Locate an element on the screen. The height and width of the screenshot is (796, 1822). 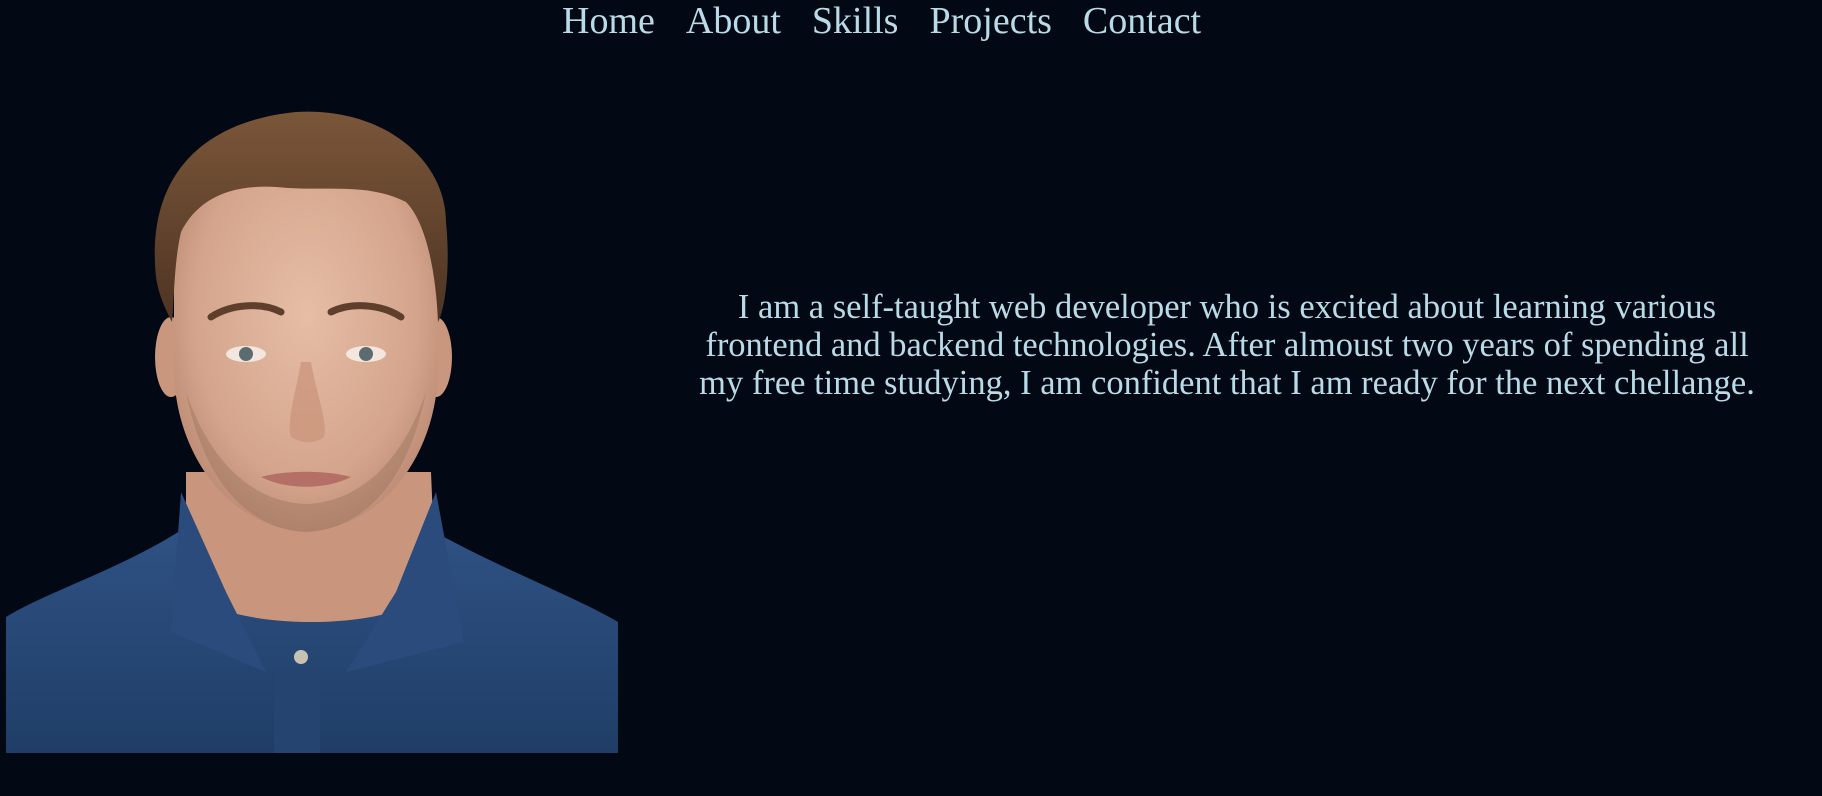
shirt-placket is located at coordinates (297, 710).